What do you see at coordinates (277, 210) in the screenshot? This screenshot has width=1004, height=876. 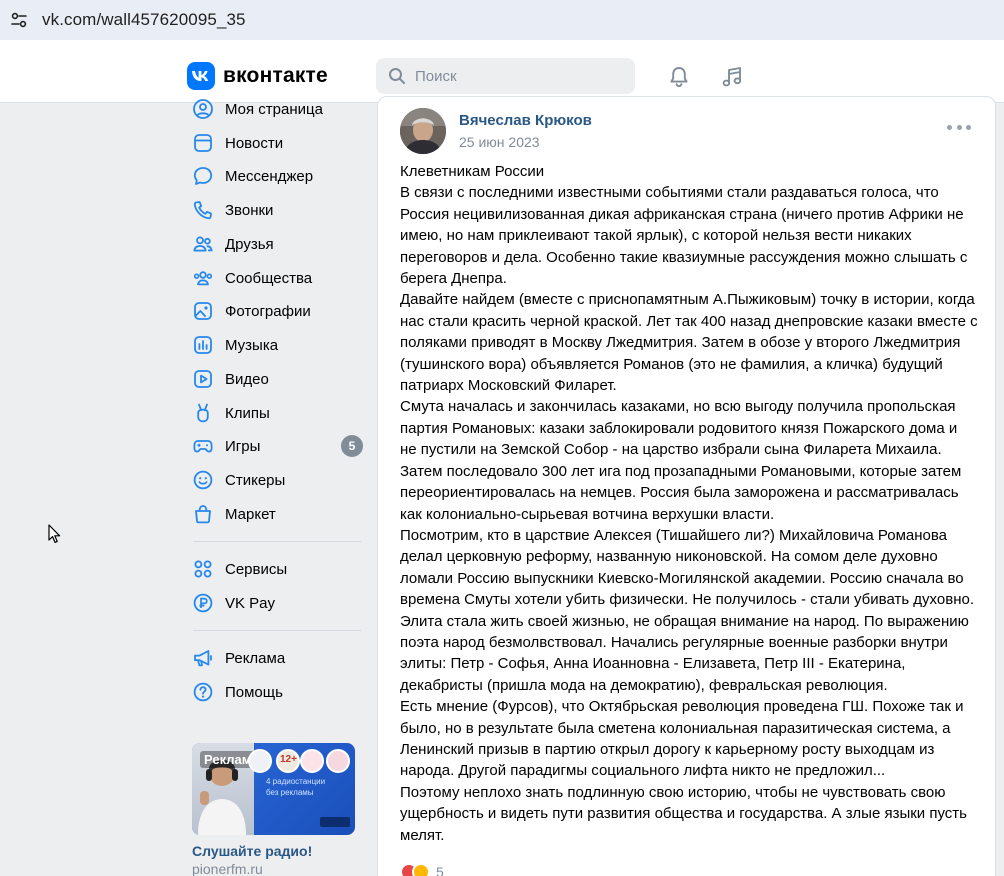 I see `sidebar-item-calls: Звонки` at bounding box center [277, 210].